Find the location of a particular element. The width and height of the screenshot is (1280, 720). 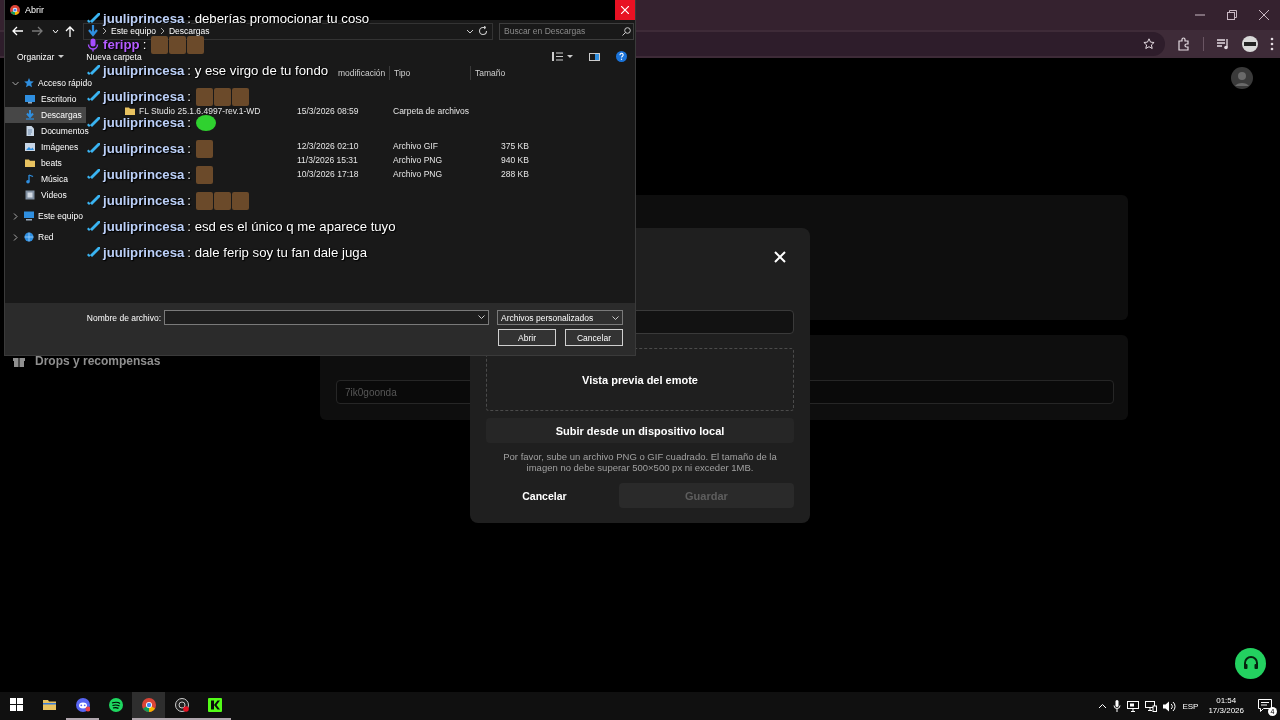

file-name: FL Studio 25.1.6.4997-rev.1-WD is located at coordinates (200, 111).